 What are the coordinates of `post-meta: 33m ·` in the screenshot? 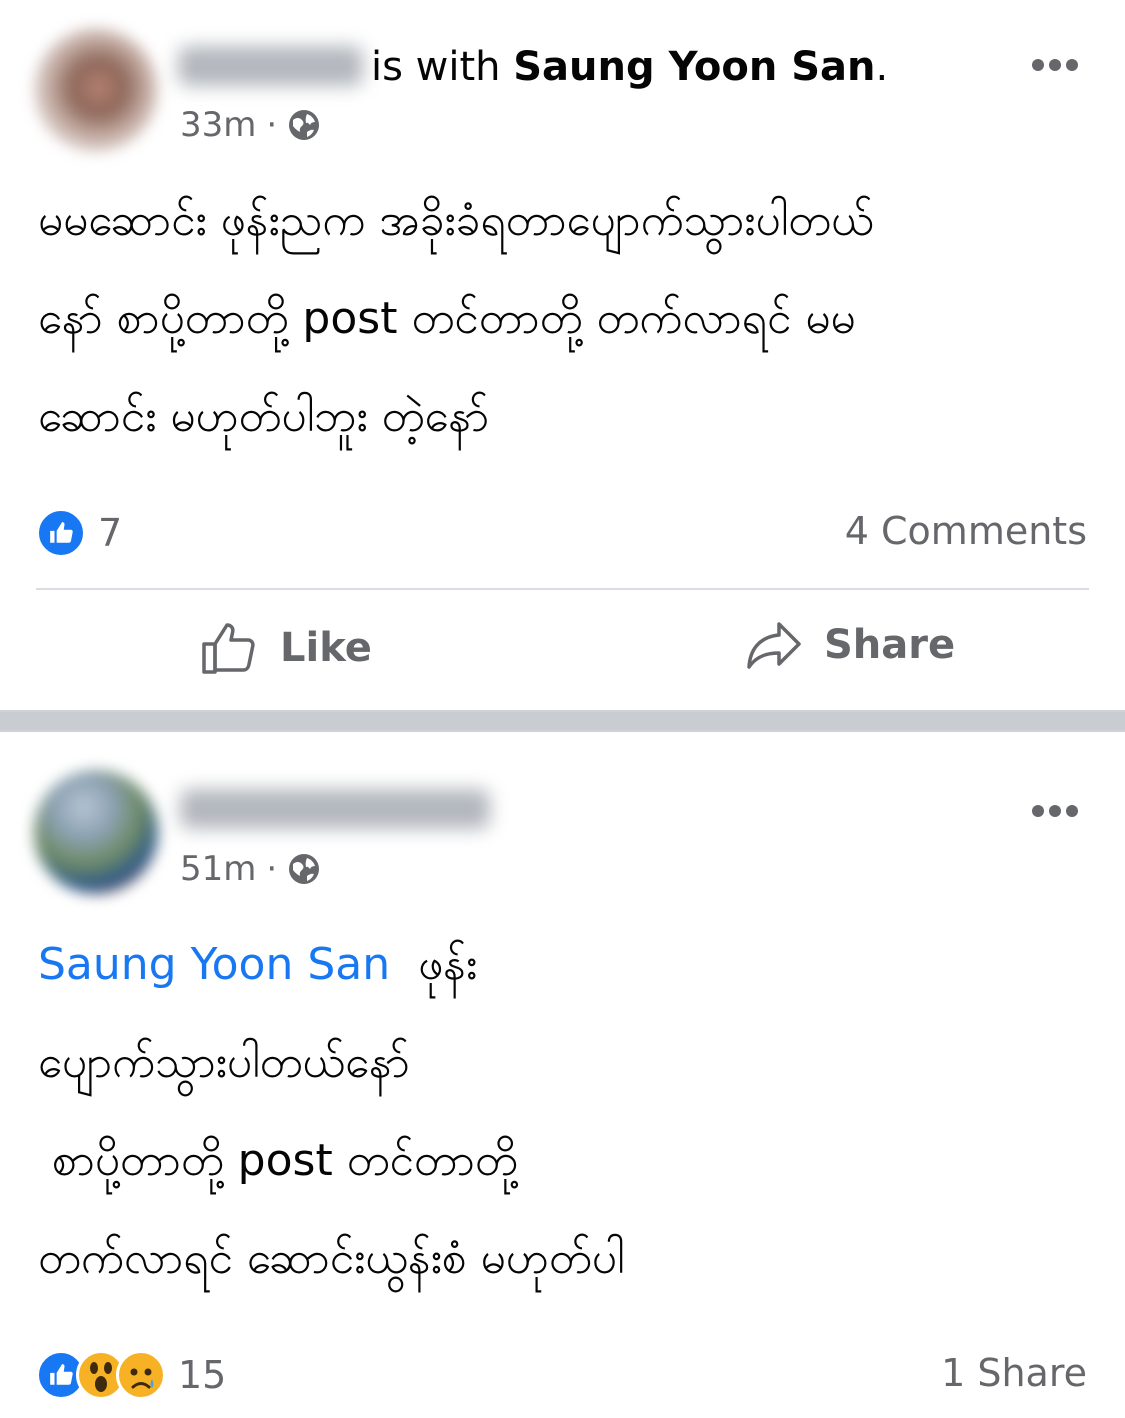 It's located at (250, 125).